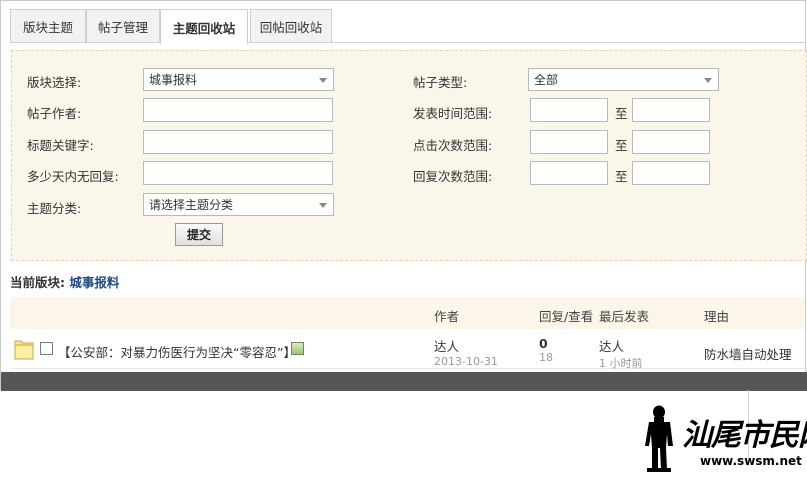 Image resolution: width=807 pixels, height=477 pixels. I want to click on reason-cell: 防水墙自动处理, so click(748, 354).